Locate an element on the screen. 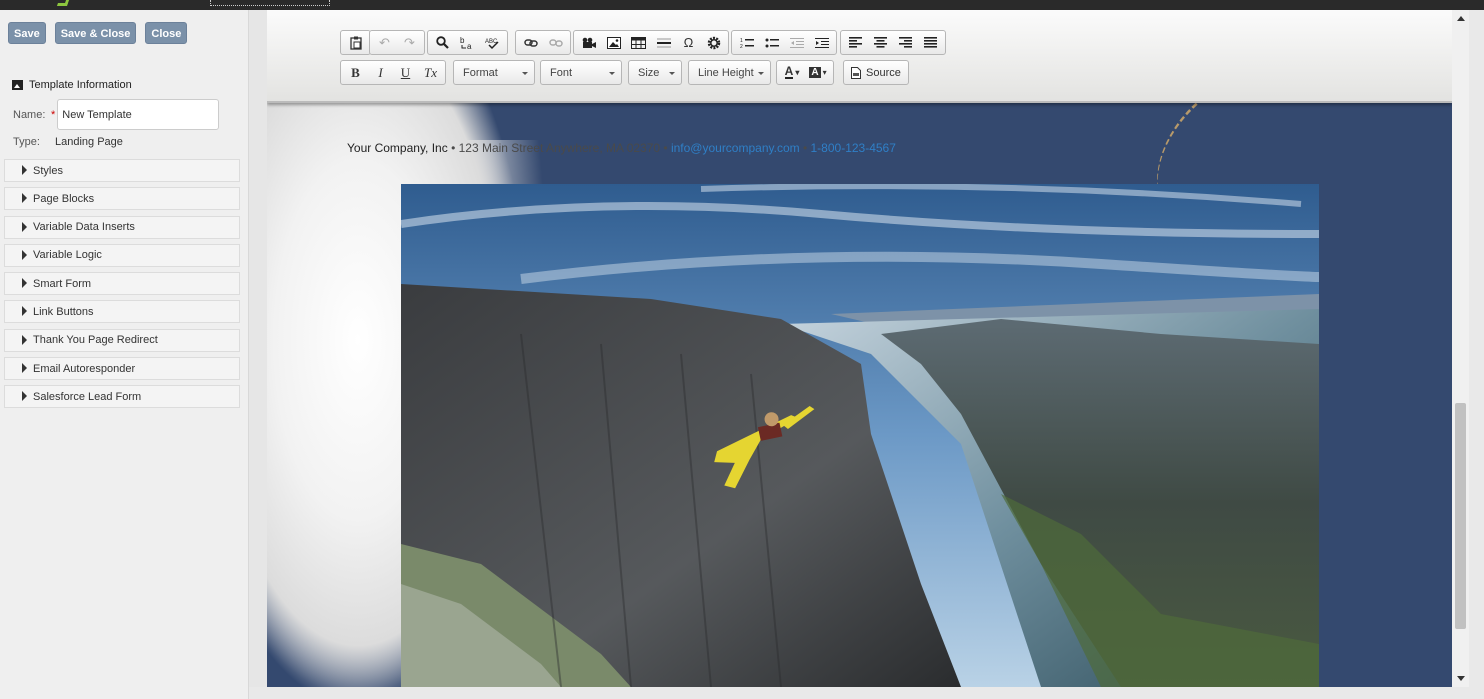 The height and width of the screenshot is (699, 1484). scroll-thumb is located at coordinates (1460, 516).